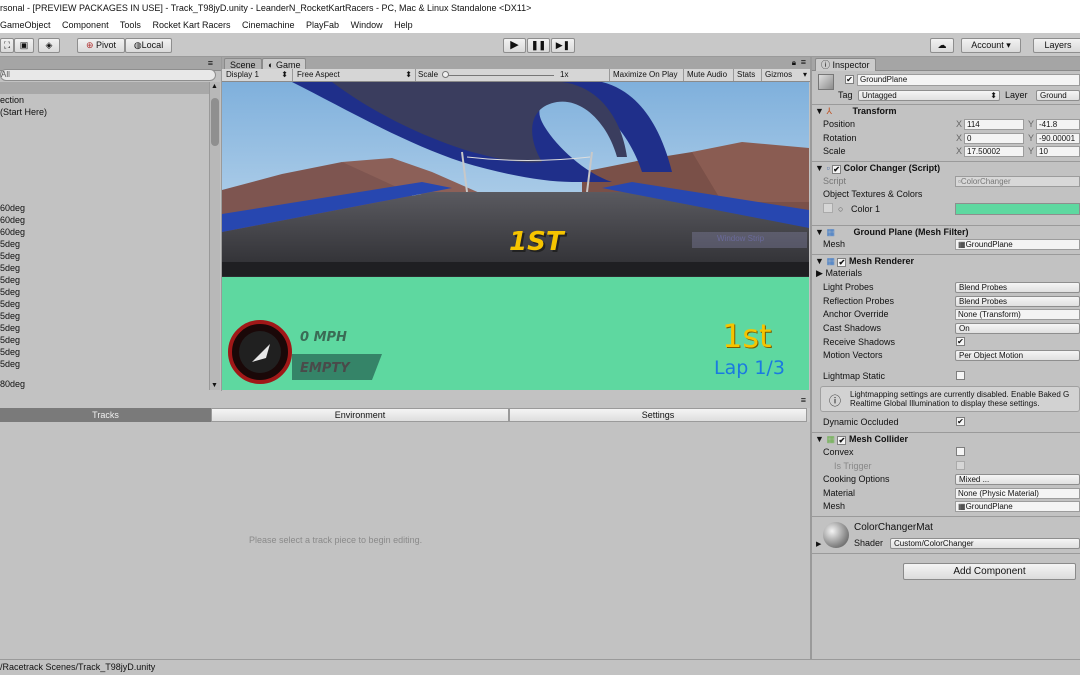  What do you see at coordinates (960, 375) in the screenshot?
I see `lightmap-static-checkbox` at bounding box center [960, 375].